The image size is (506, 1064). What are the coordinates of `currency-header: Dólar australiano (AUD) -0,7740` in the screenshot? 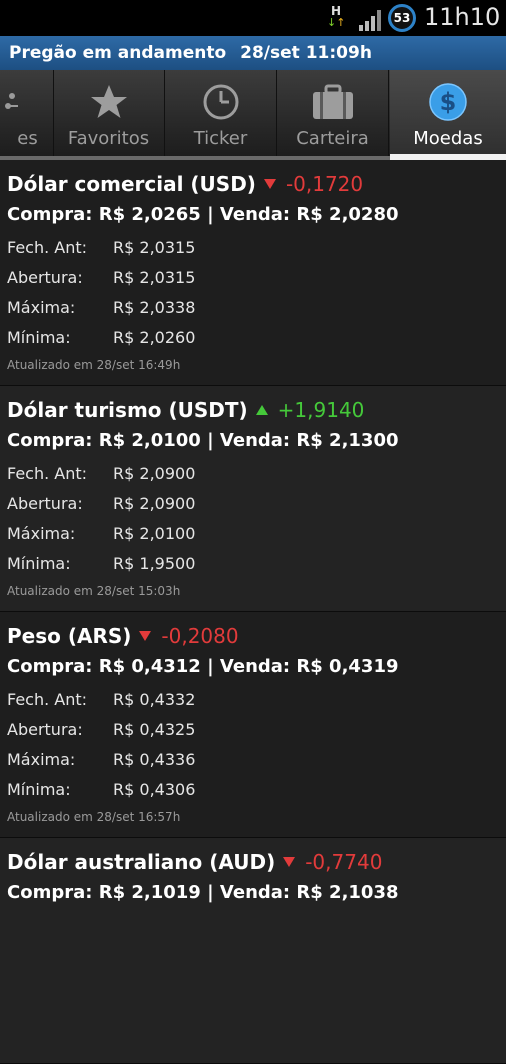 It's located at (194, 862).